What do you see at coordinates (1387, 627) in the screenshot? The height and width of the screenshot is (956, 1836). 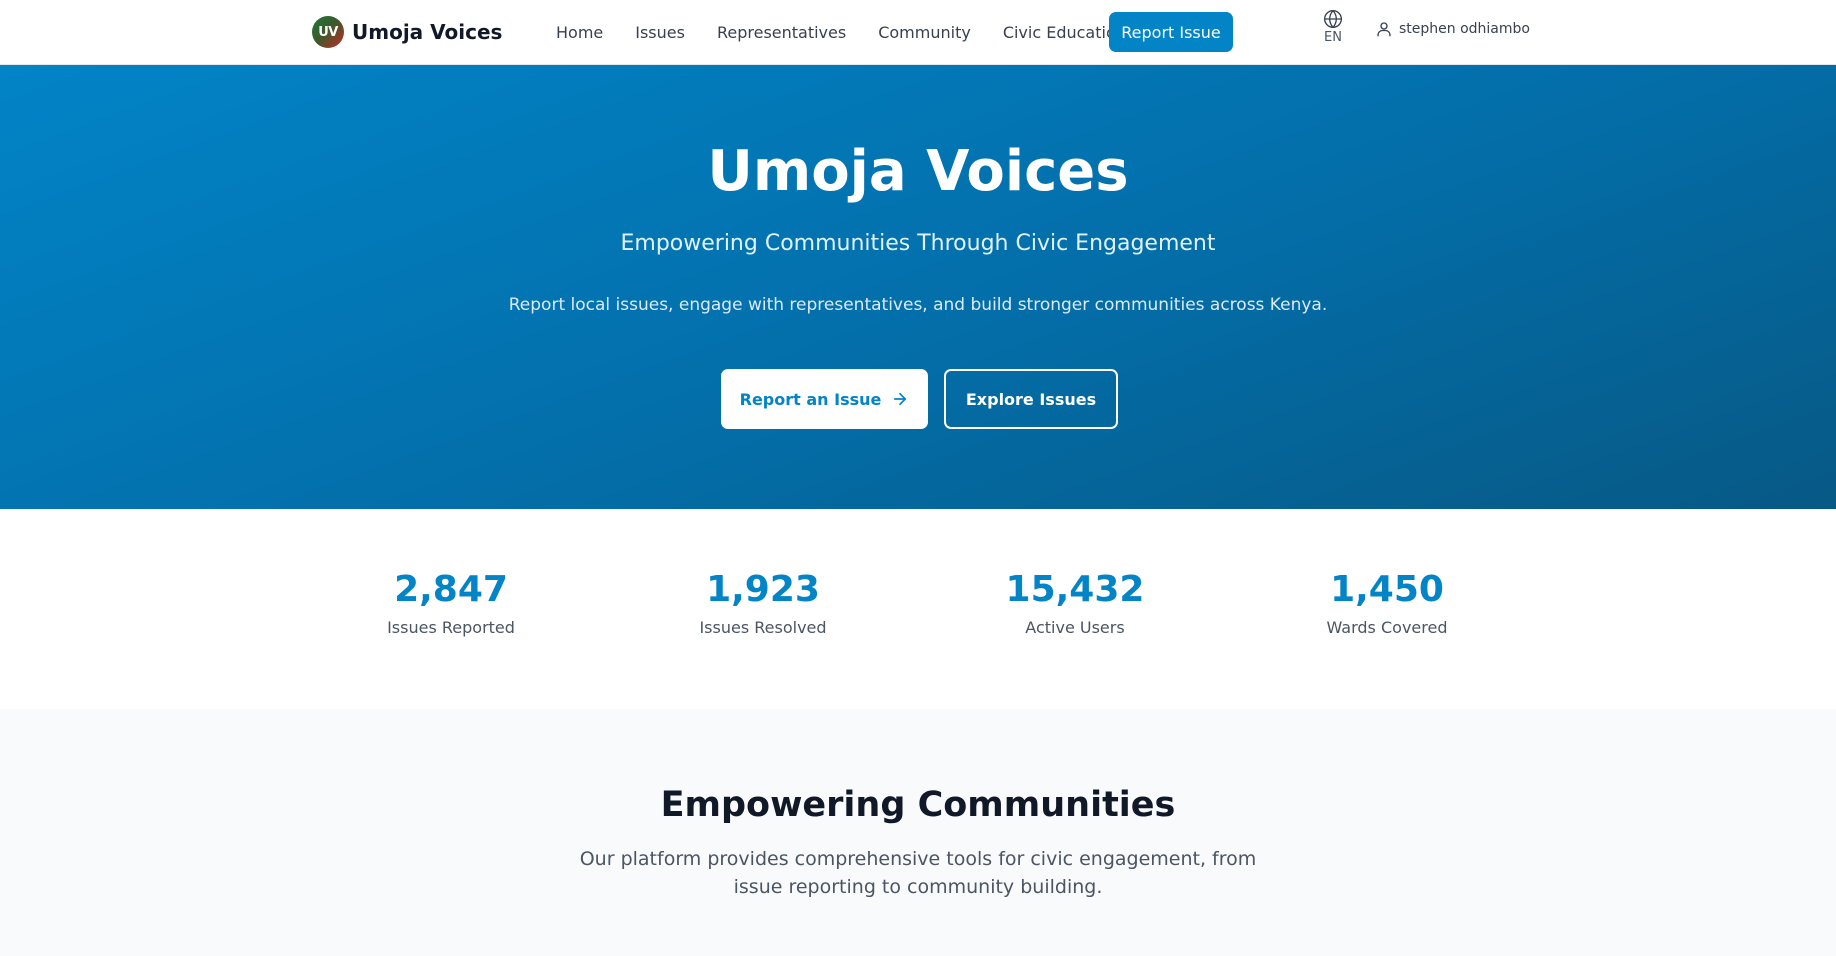 I see `stat-label: Wards Covered` at bounding box center [1387, 627].